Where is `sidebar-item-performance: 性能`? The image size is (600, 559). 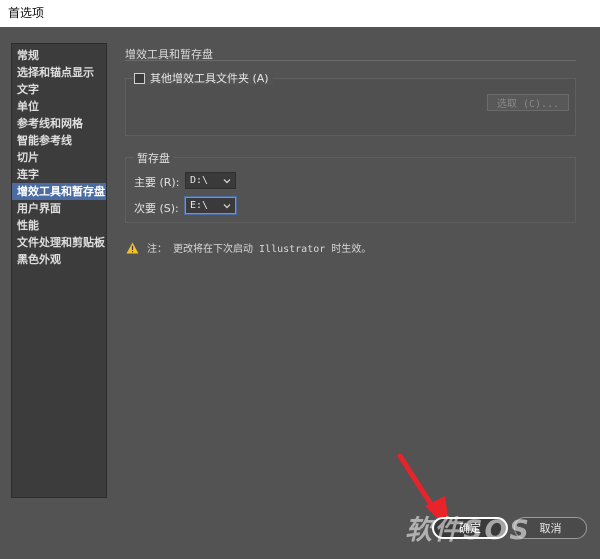 sidebar-item-performance: 性能 is located at coordinates (59, 225).